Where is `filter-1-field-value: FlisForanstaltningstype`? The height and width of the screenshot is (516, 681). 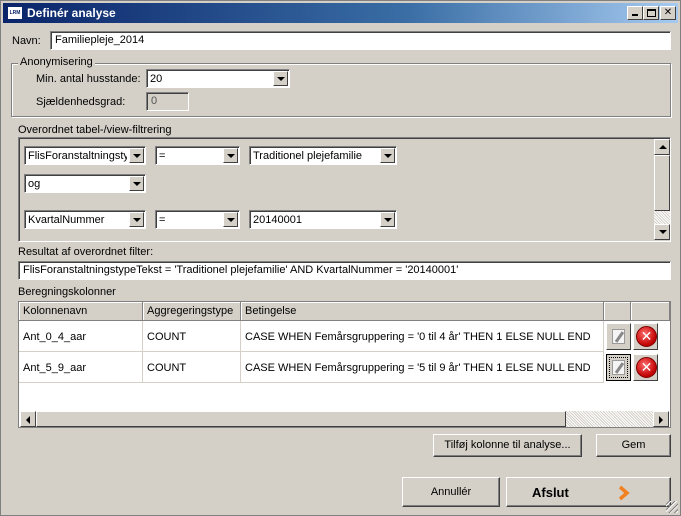 filter-1-field-value: FlisForanstaltningstype is located at coordinates (77, 156).